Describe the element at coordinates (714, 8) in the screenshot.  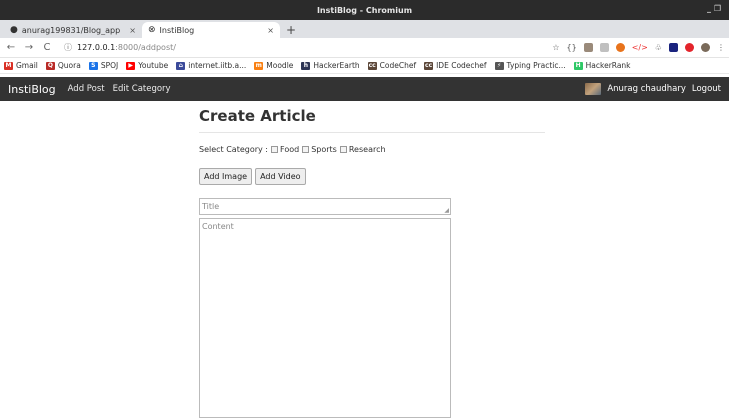
I see `window-controls: _ ❐` at that location.